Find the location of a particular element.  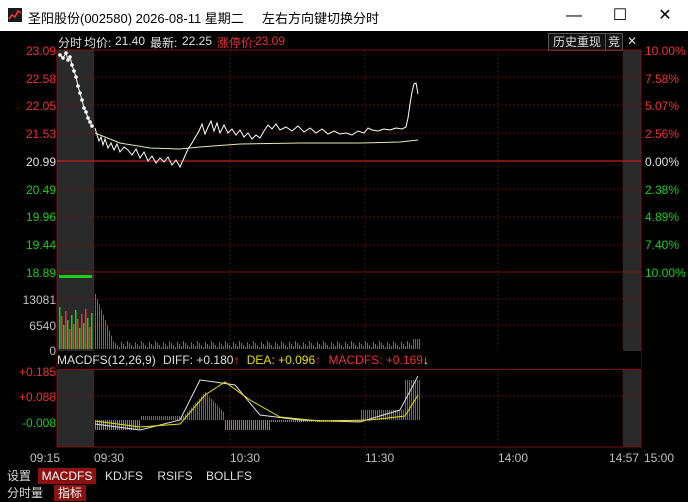

percent-tick: 5.07% is located at coordinates (662, 106).